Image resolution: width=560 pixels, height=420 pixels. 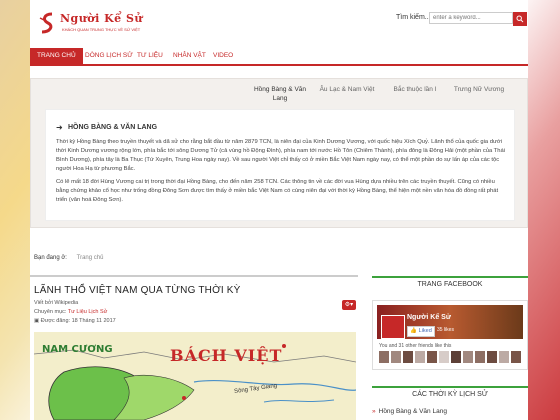 What do you see at coordinates (68, 258) in the screenshot?
I see `breadcrumb: Bạn đang ở: Trang chủ` at bounding box center [68, 258].